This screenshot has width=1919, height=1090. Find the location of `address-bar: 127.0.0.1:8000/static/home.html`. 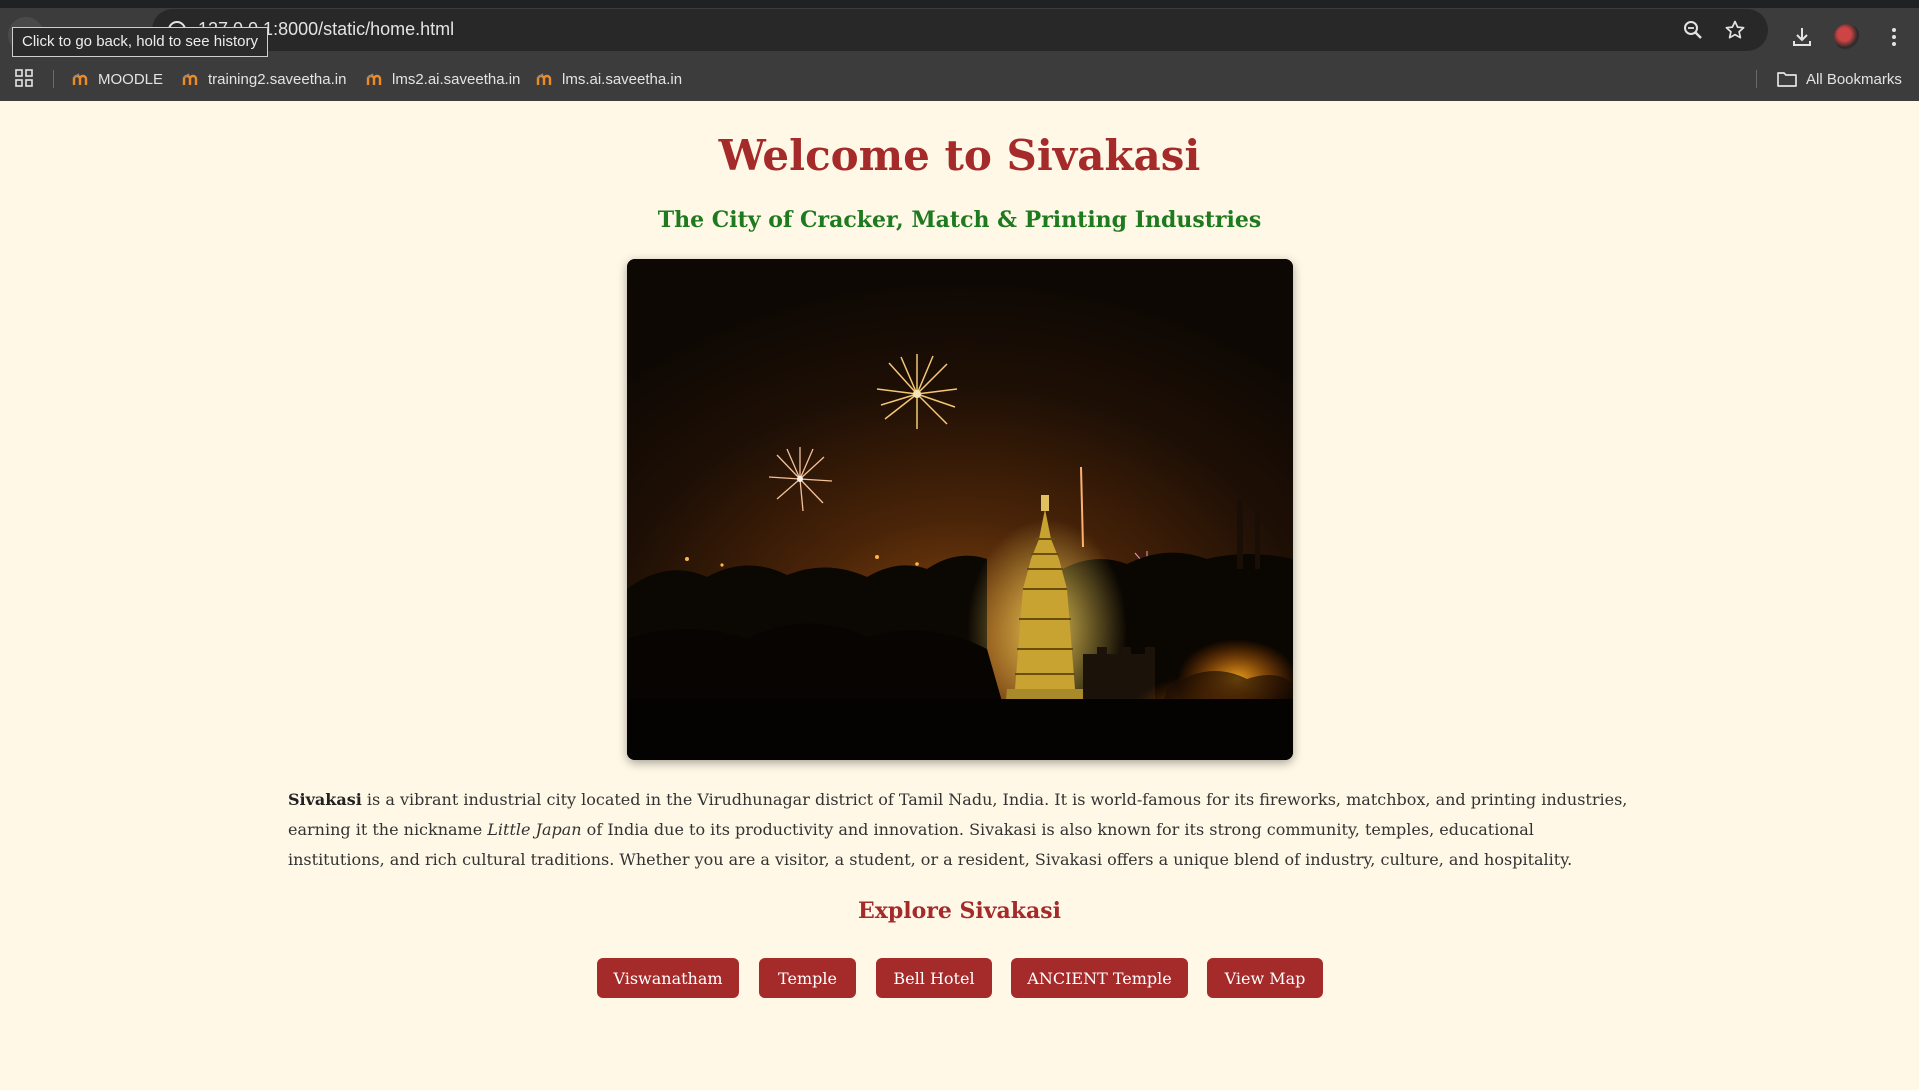

address-bar: 127.0.0.1:8000/static/home.html is located at coordinates (960, 30).